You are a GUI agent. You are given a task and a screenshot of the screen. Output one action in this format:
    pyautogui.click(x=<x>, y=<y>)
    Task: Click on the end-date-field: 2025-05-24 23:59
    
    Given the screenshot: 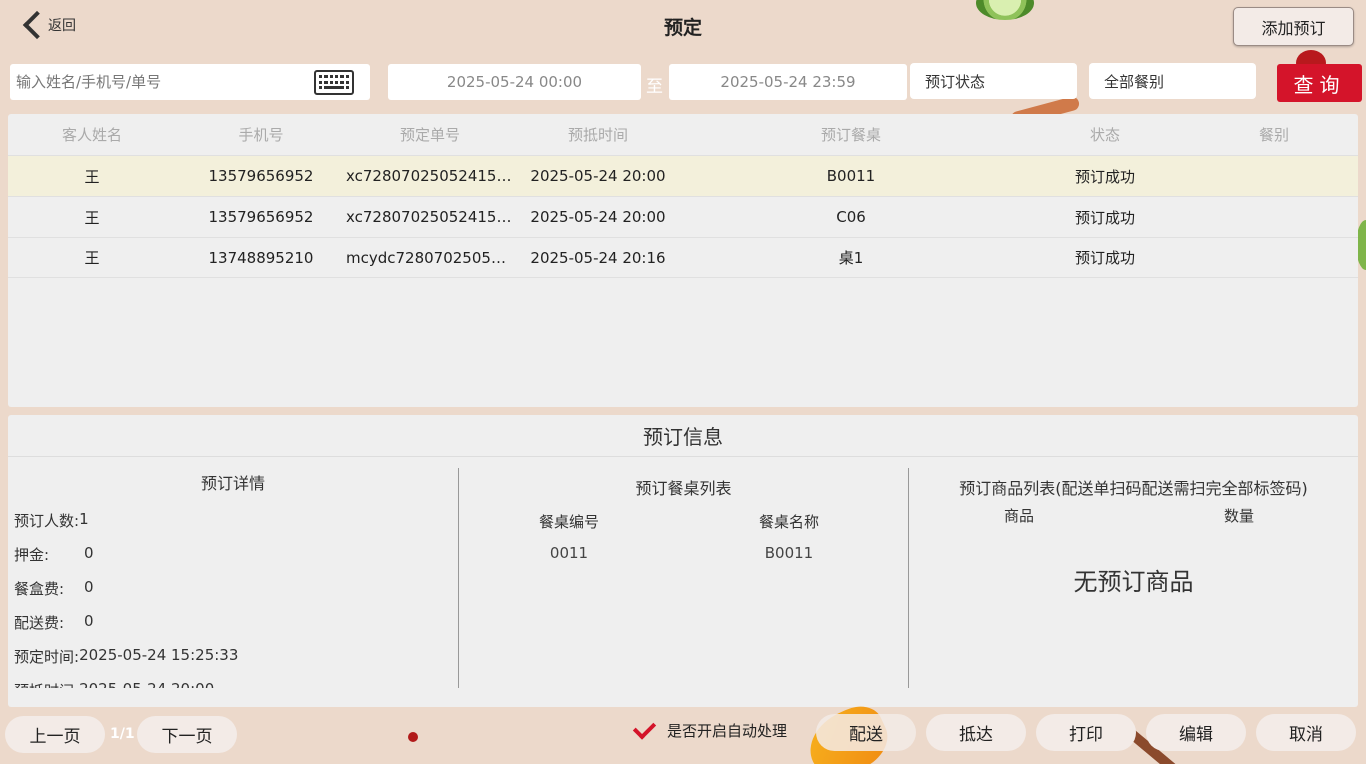 What is the action you would take?
    pyautogui.click(x=788, y=82)
    